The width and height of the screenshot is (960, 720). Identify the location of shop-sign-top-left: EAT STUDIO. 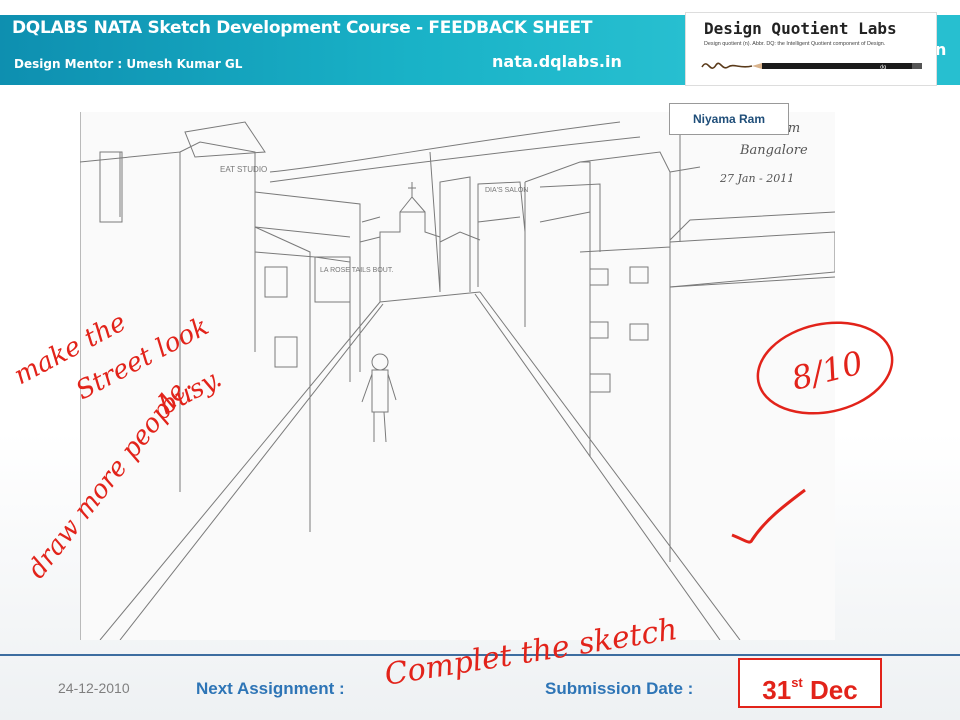
(243, 169).